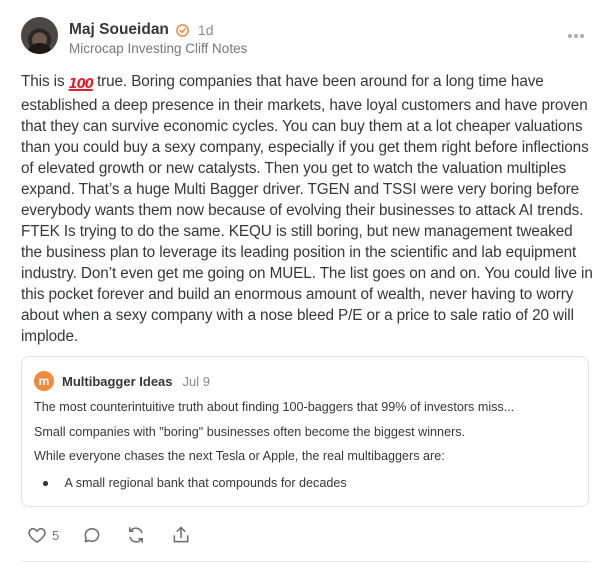 This screenshot has width=613, height=563. Describe the element at coordinates (37, 535) in the screenshot. I see `heart-icon` at that location.